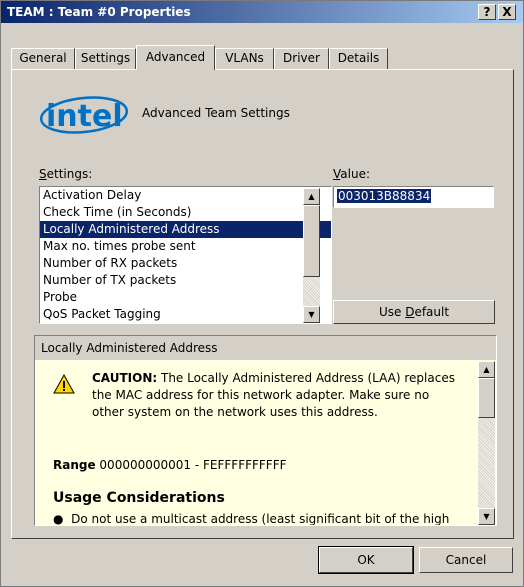 This screenshot has width=524, height=587. What do you see at coordinates (185, 297) in the screenshot?
I see `list-item: Probe` at bounding box center [185, 297].